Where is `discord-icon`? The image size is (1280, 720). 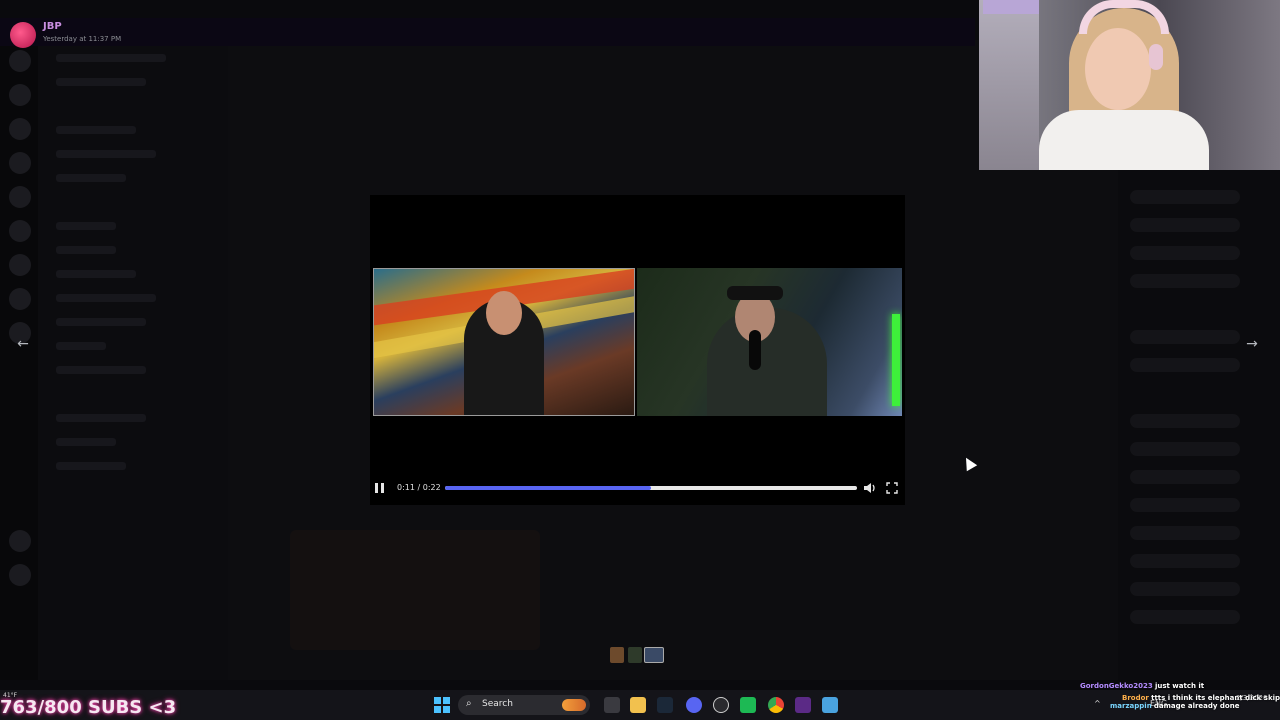 discord-icon is located at coordinates (694, 705).